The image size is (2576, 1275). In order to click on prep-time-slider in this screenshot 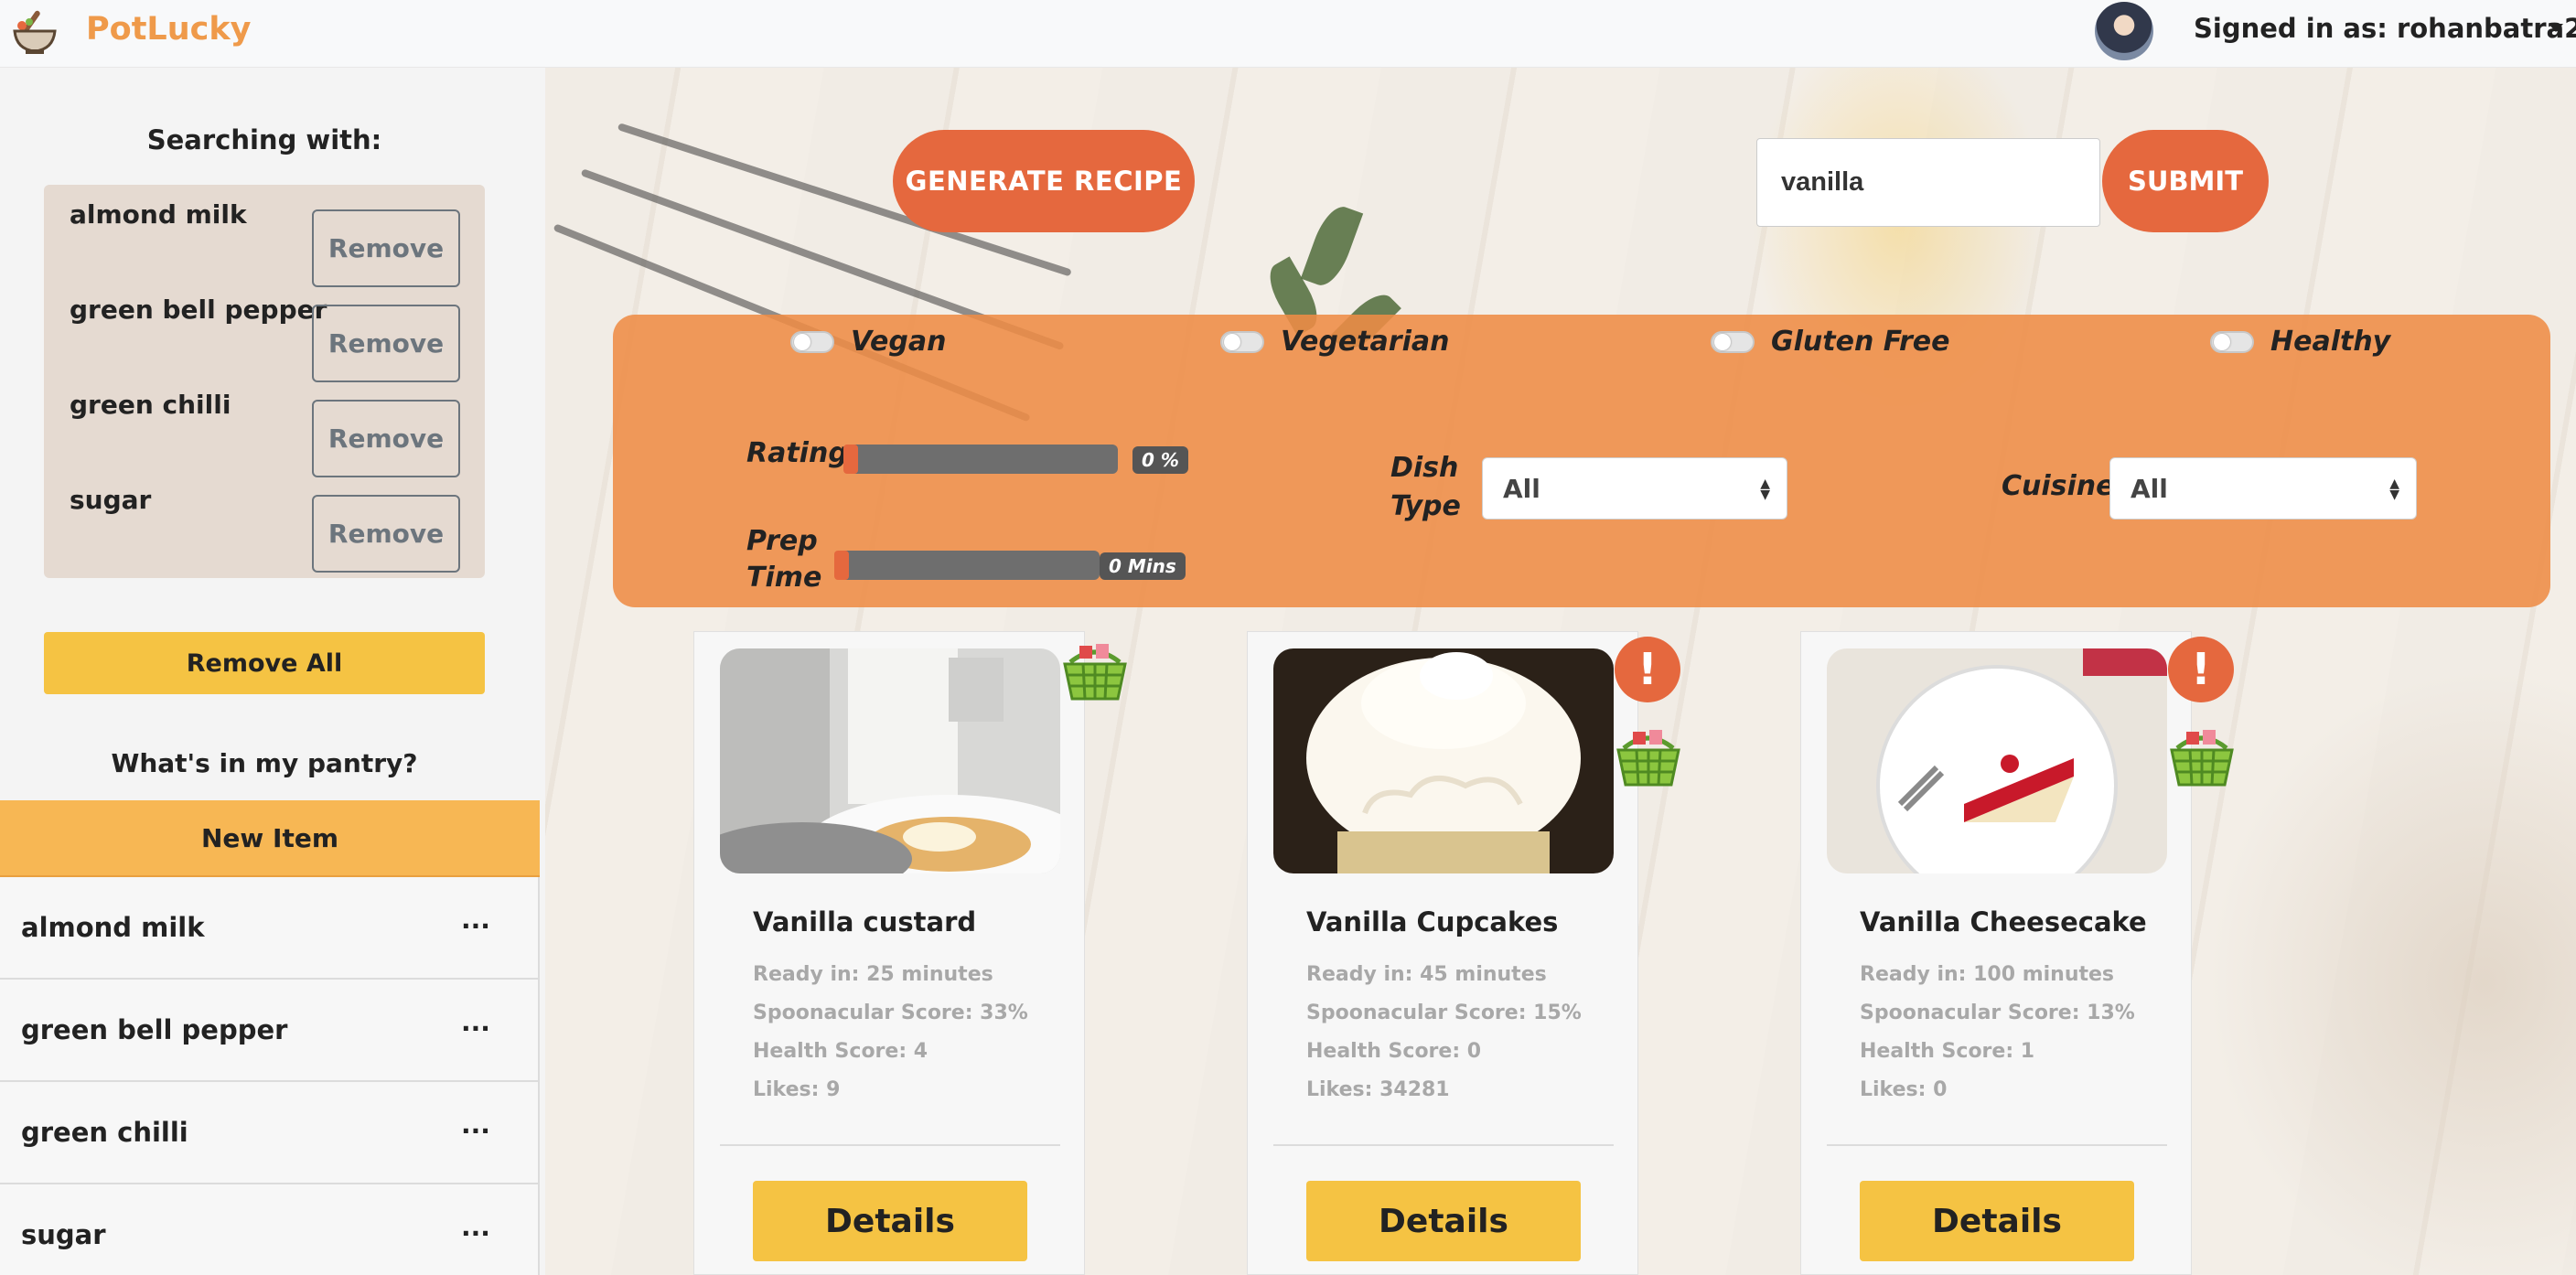, I will do `click(967, 565)`.